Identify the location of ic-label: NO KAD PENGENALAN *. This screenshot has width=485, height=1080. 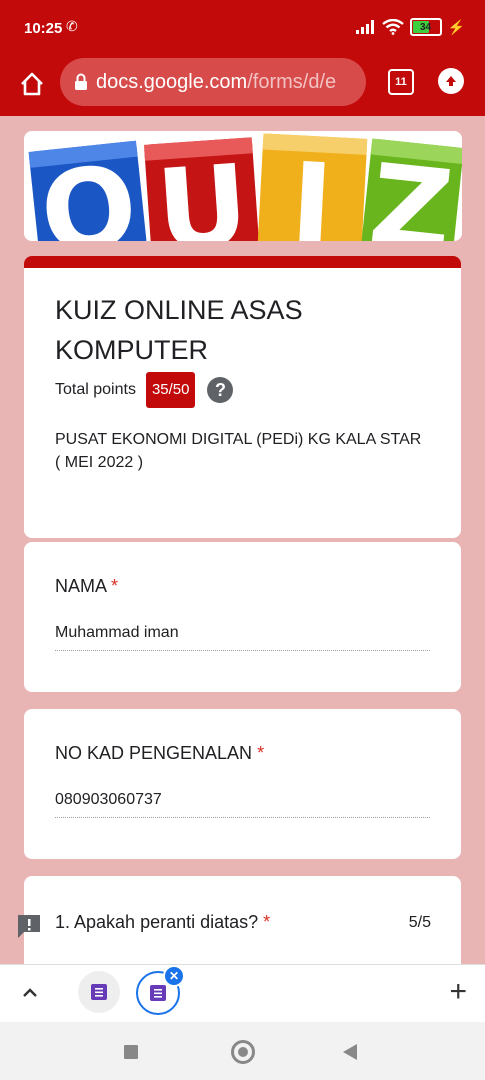
(159, 753).